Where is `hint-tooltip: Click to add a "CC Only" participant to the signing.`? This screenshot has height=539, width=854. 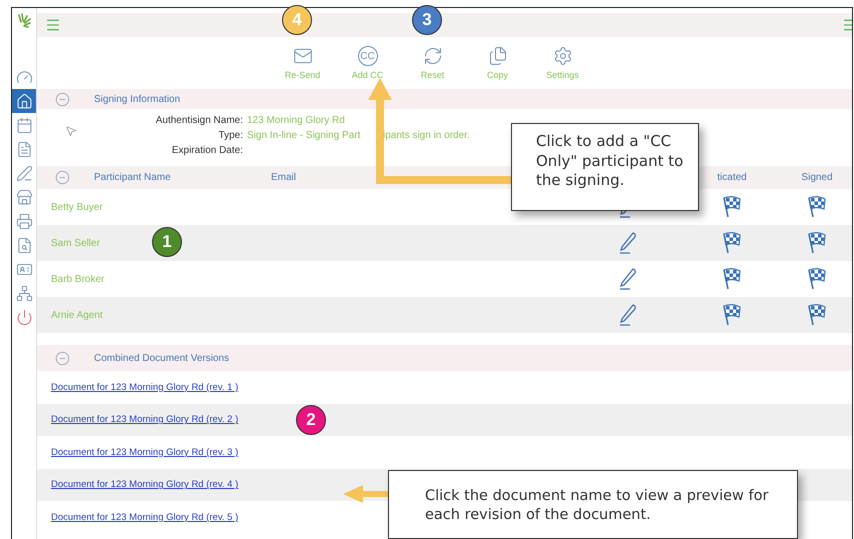 hint-tooltip: Click to add a "CC Only" participant to the signing. is located at coordinates (605, 167).